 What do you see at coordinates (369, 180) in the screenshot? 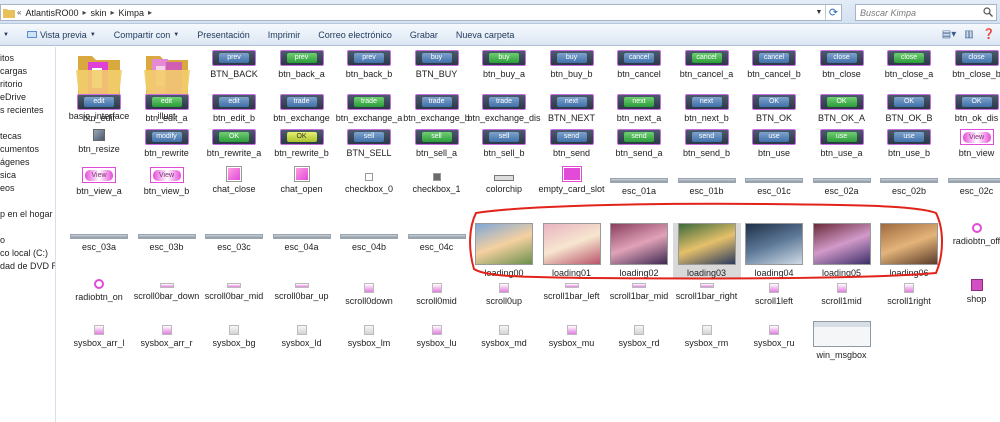
I see `file-item: checkbox_0` at bounding box center [369, 180].